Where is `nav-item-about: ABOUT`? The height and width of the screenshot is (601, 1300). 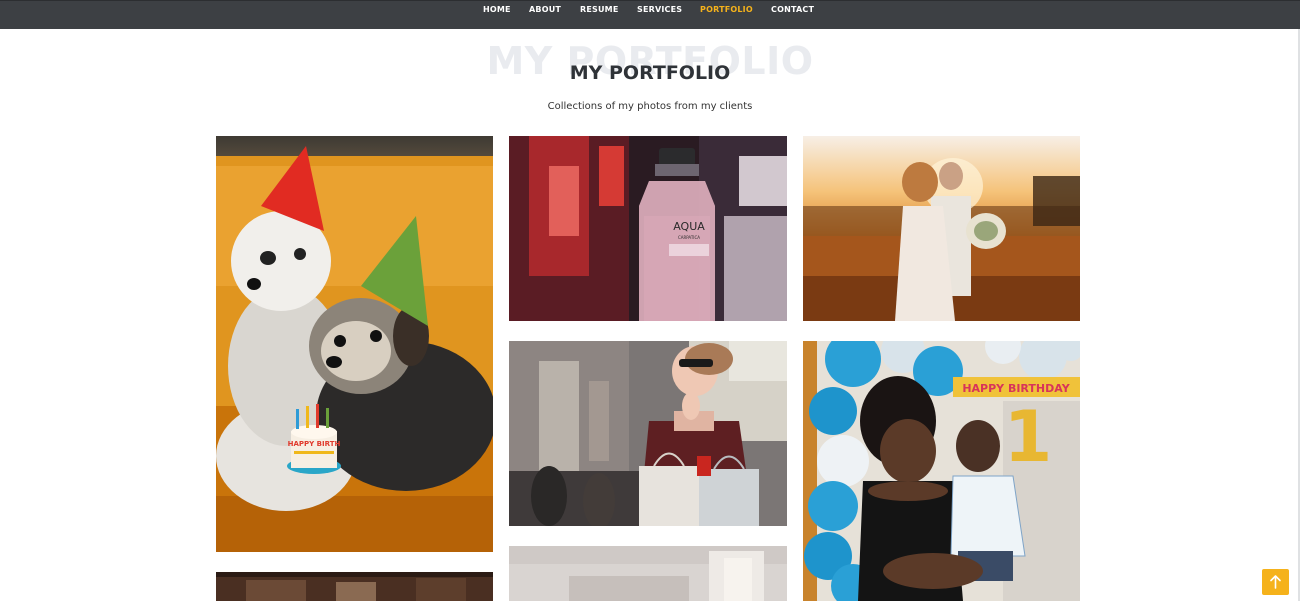
nav-item-about: ABOUT is located at coordinates (545, 9).